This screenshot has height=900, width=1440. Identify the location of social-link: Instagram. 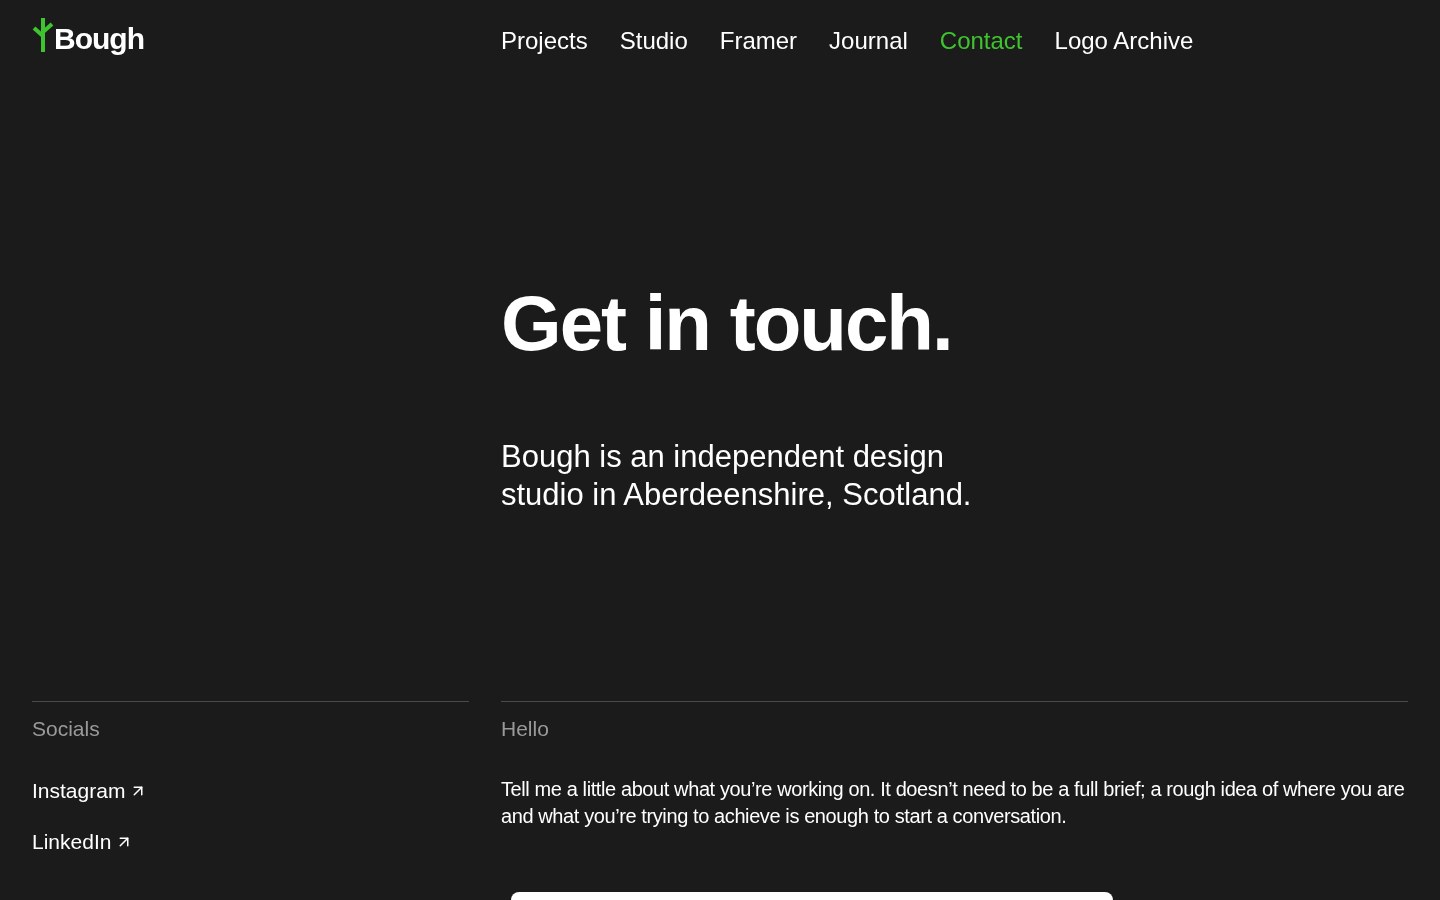
(90, 790).